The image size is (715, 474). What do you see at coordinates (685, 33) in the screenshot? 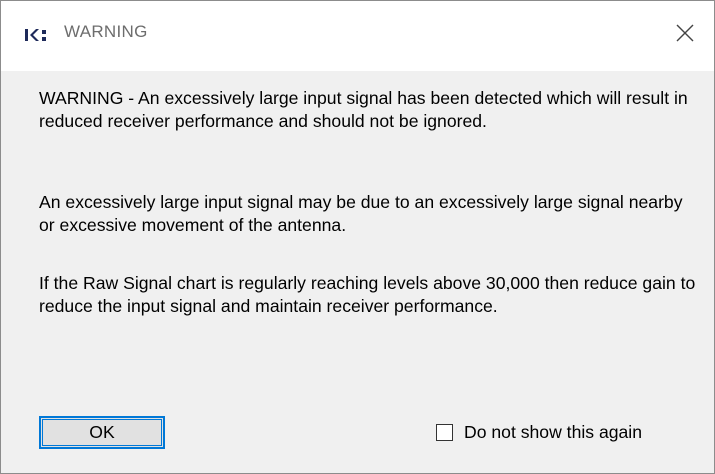
I see `close-icon` at bounding box center [685, 33].